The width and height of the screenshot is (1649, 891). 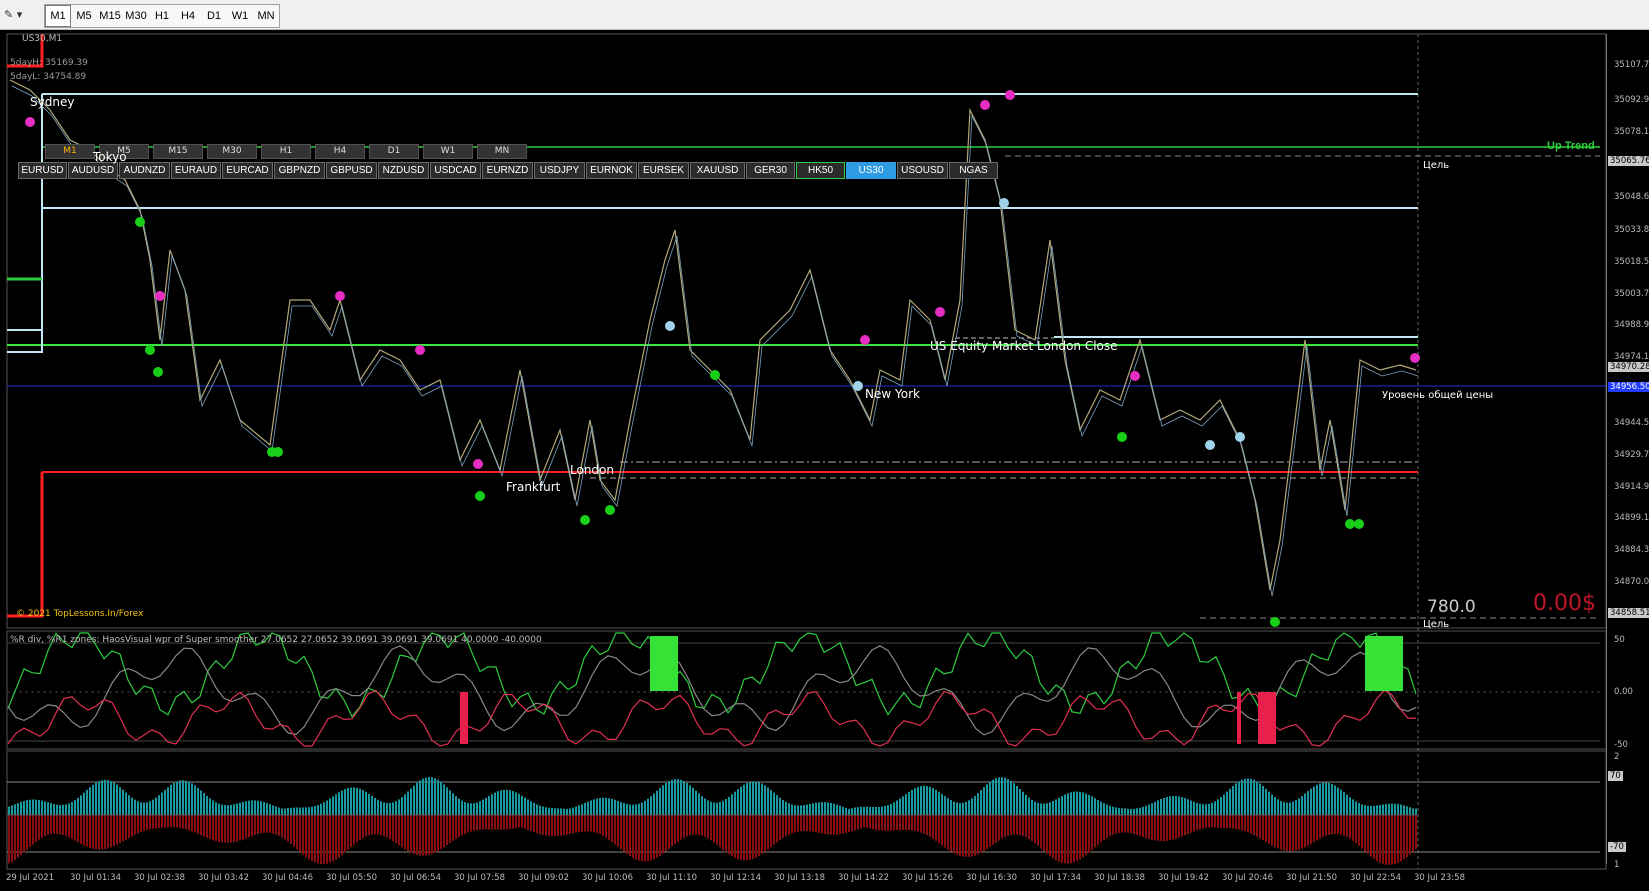 I want to click on symbol-button-usousd: USOUSD, so click(x=922, y=170).